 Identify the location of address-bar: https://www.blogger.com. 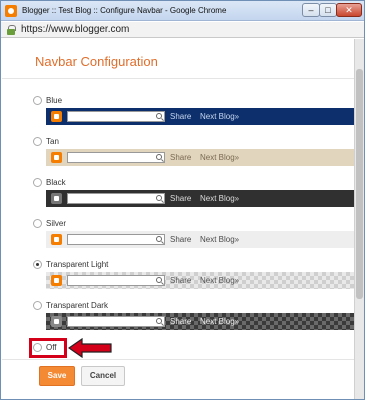
(182, 30).